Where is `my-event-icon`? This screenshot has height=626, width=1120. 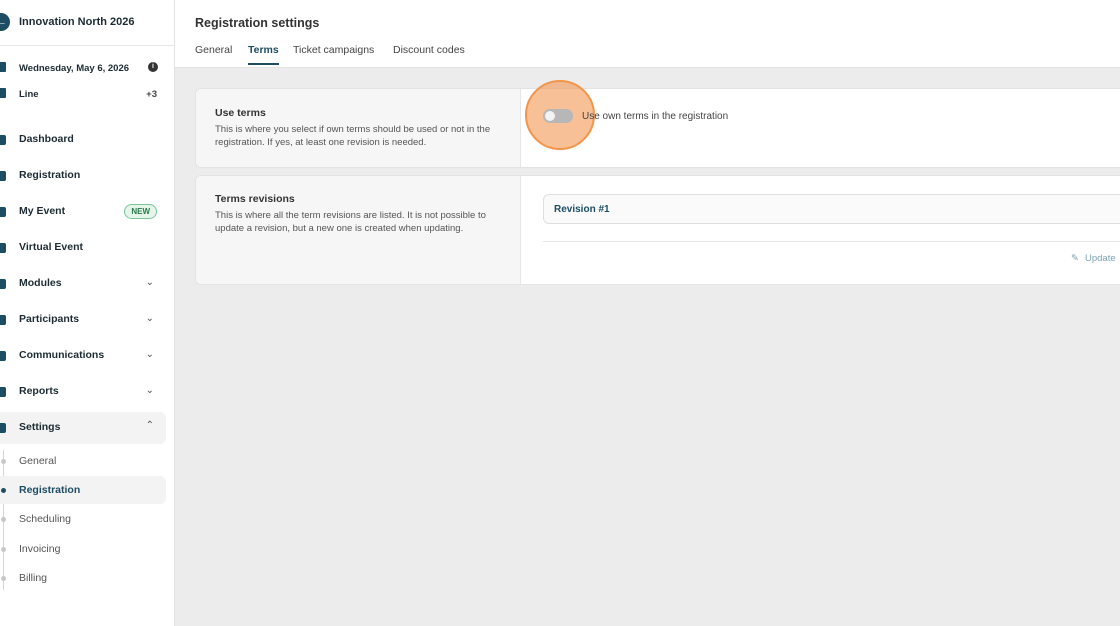 my-event-icon is located at coordinates (3, 212).